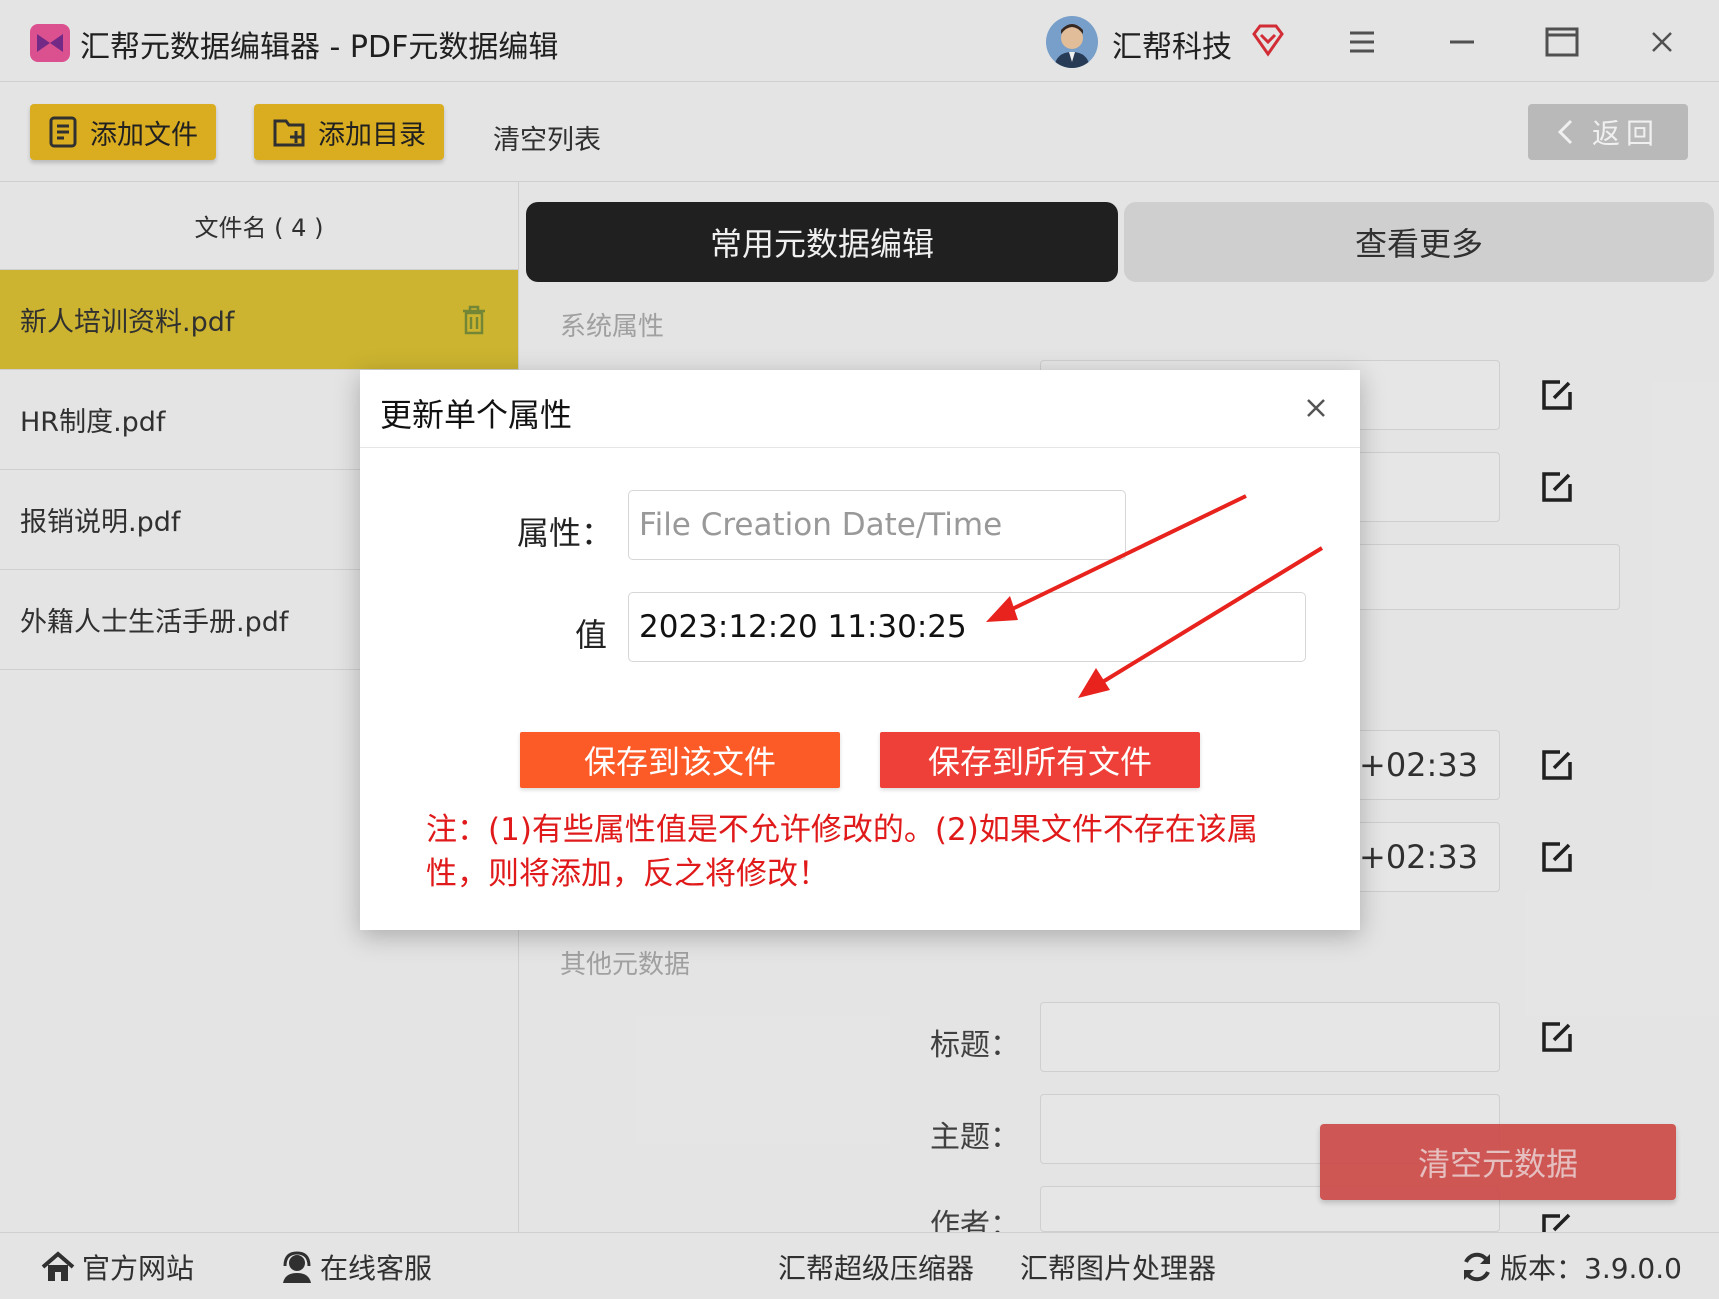 The image size is (1719, 1299). What do you see at coordinates (1040, 760) in the screenshot?
I see `save-all-files-button: 保存到所有文件` at bounding box center [1040, 760].